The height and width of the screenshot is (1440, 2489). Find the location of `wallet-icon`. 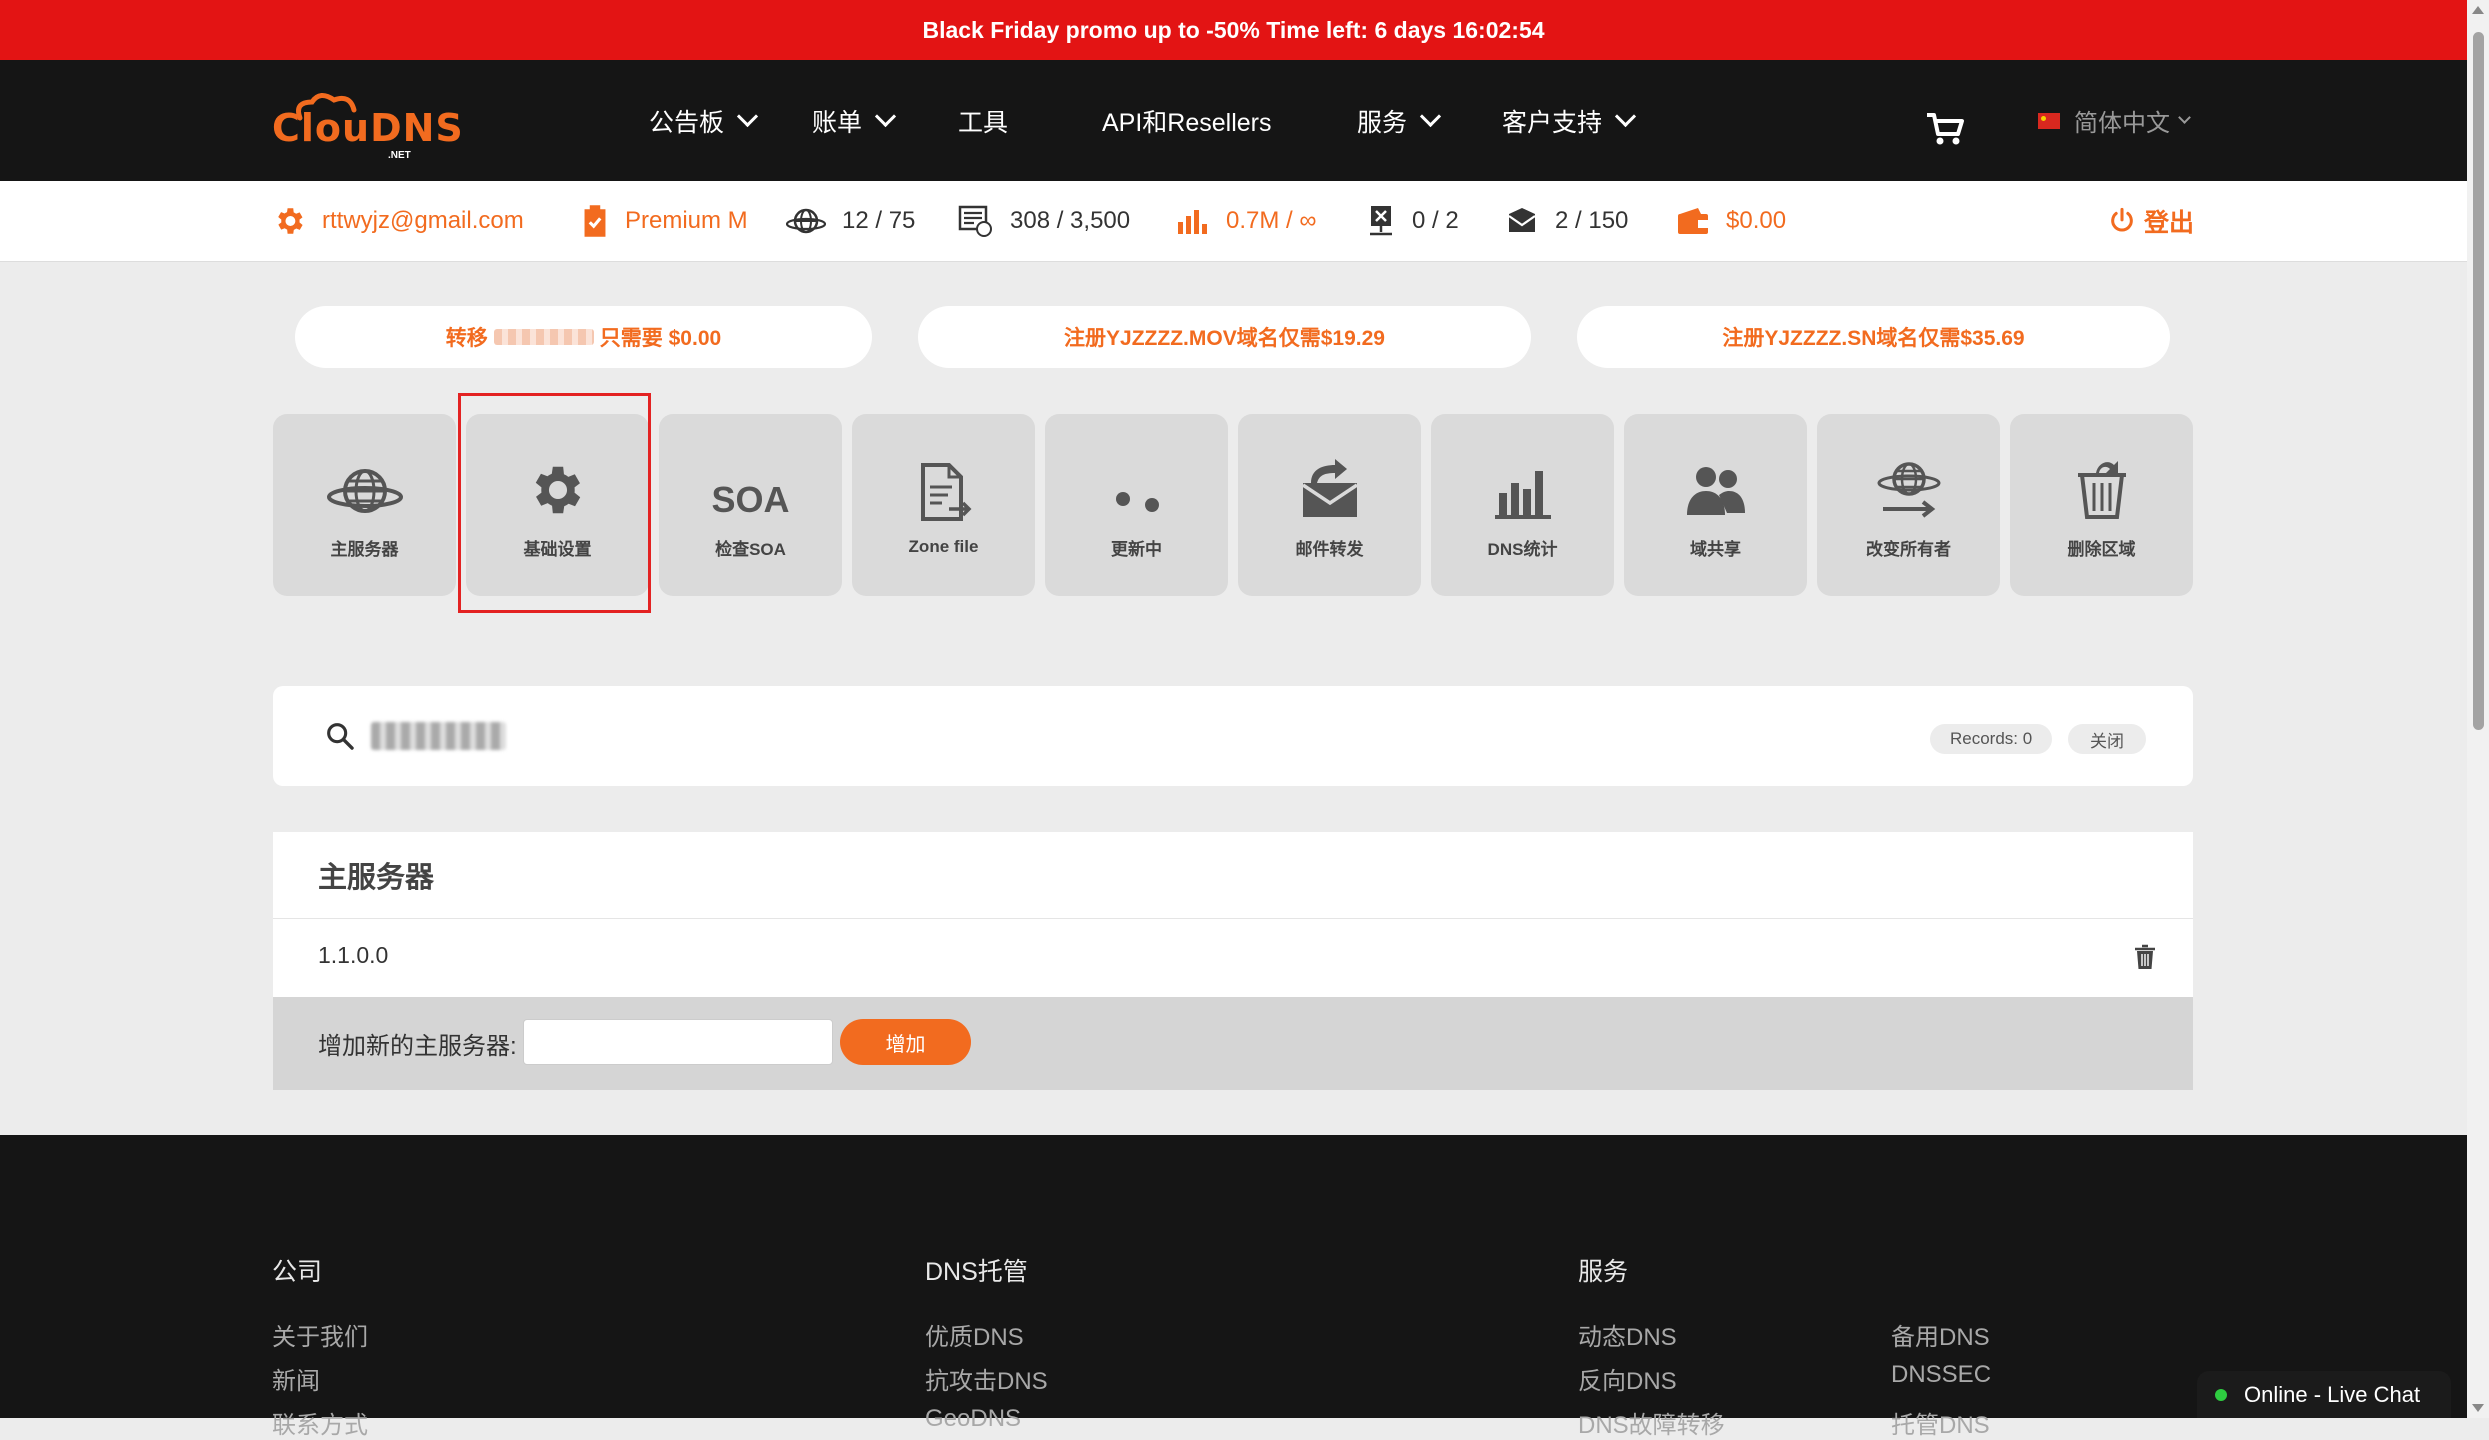

wallet-icon is located at coordinates (1693, 221).